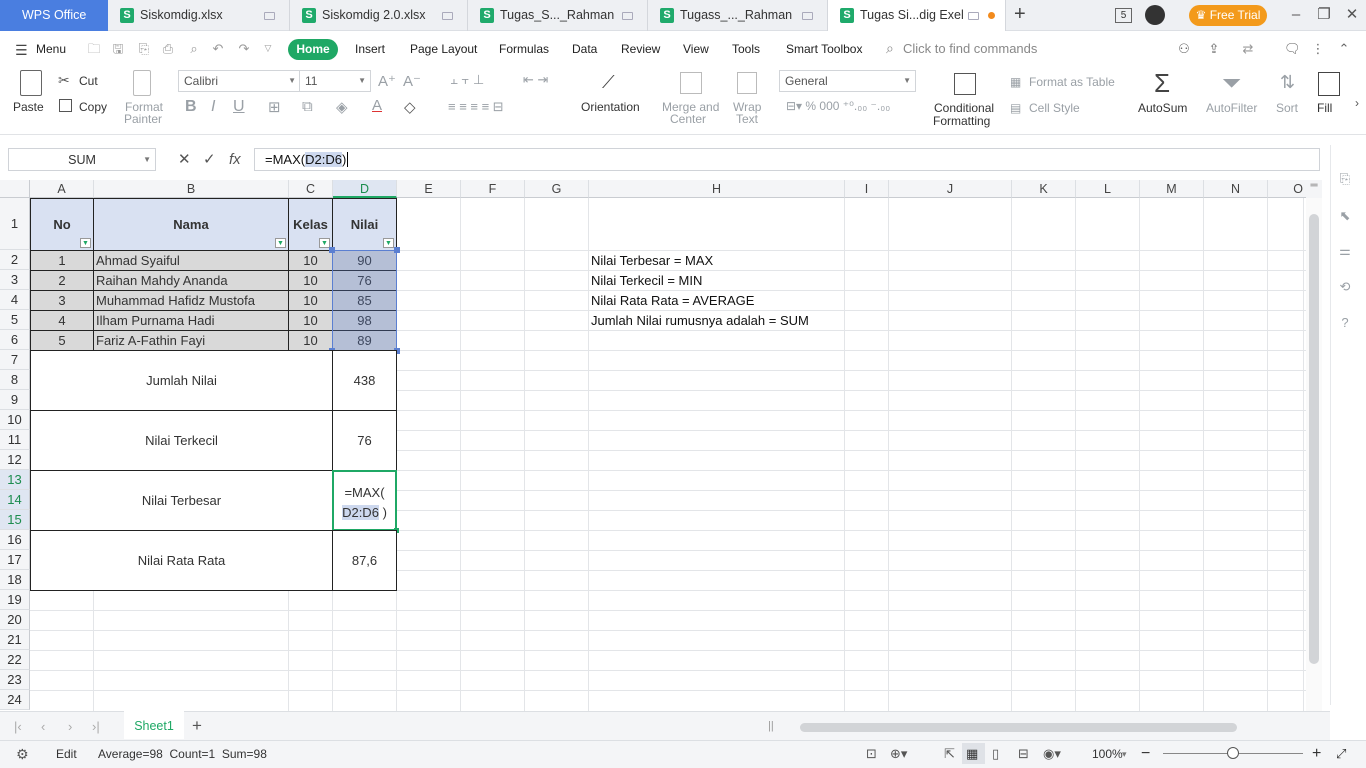 The height and width of the screenshot is (768, 1366). What do you see at coordinates (313, 49) in the screenshot?
I see `tab-home: Home` at bounding box center [313, 49].